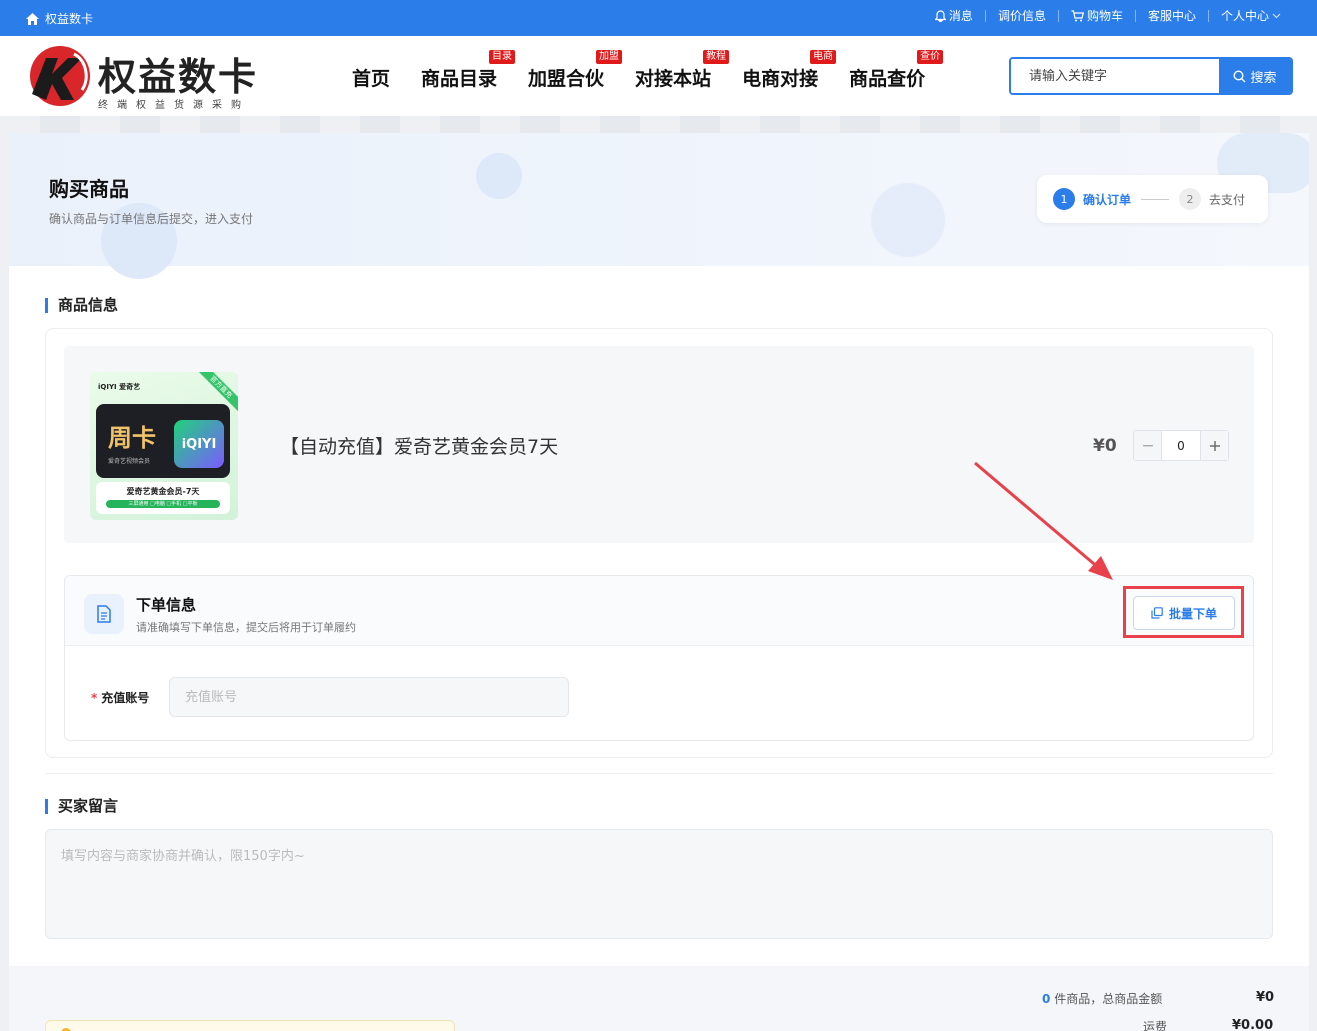  I want to click on decrease-button, so click(1147, 445).